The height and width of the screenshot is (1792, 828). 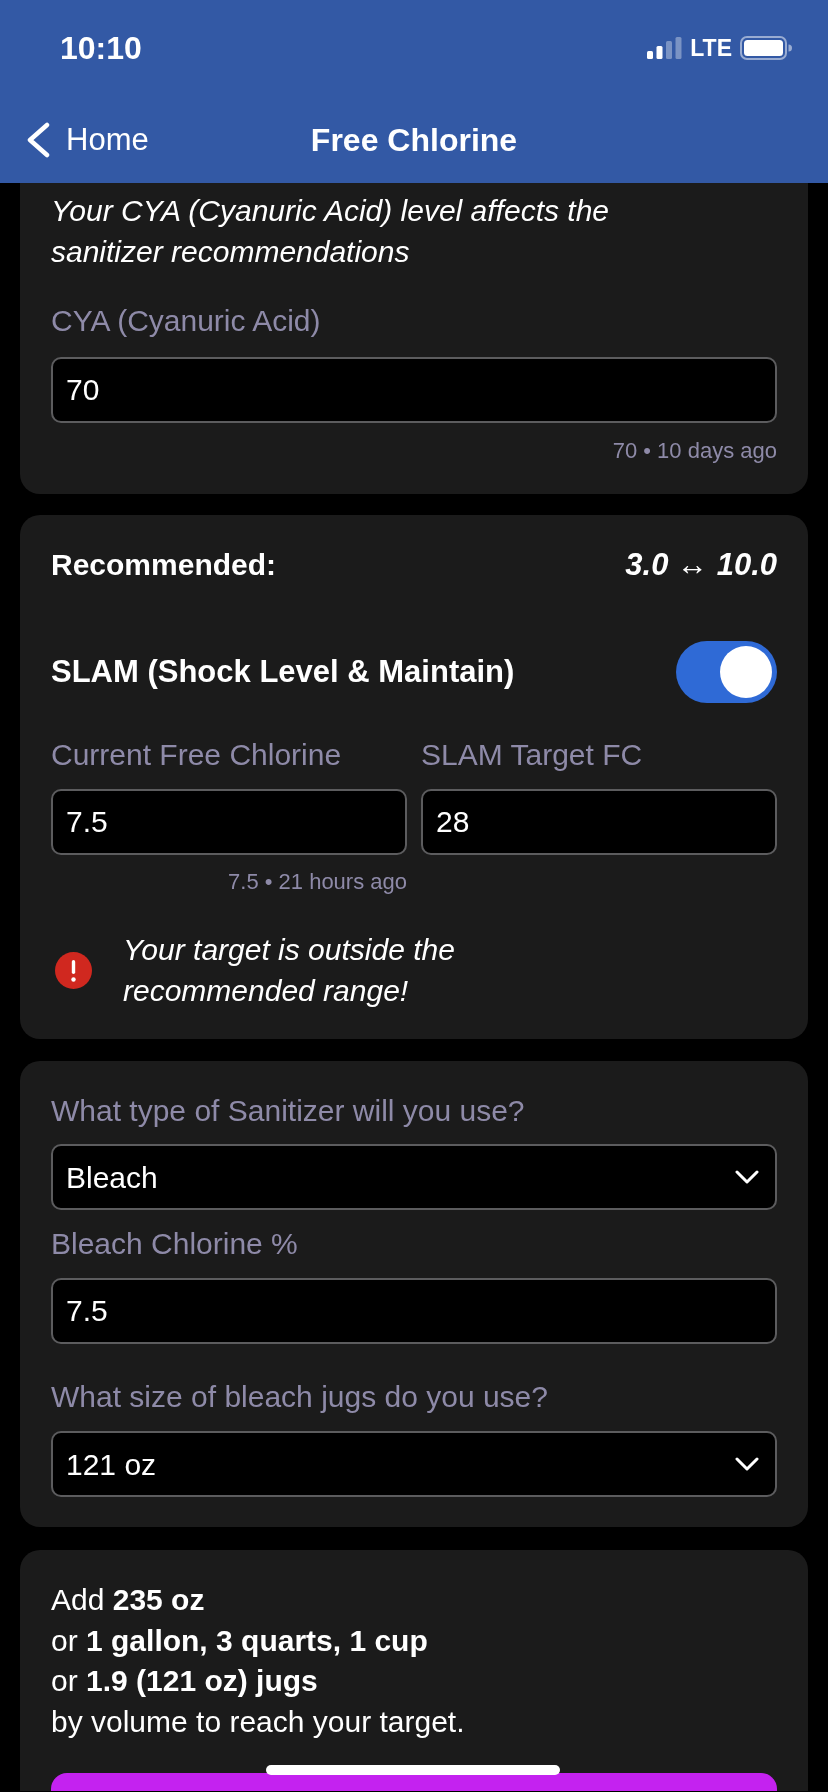 I want to click on warning-icon, so click(x=73, y=970).